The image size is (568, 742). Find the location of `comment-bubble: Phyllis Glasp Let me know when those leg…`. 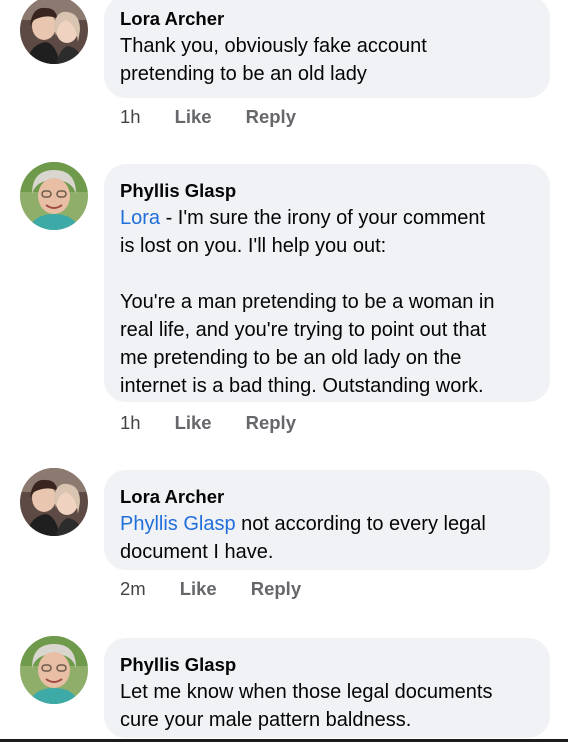

comment-bubble: Phyllis Glasp Let me know when those leg… is located at coordinates (327, 688).